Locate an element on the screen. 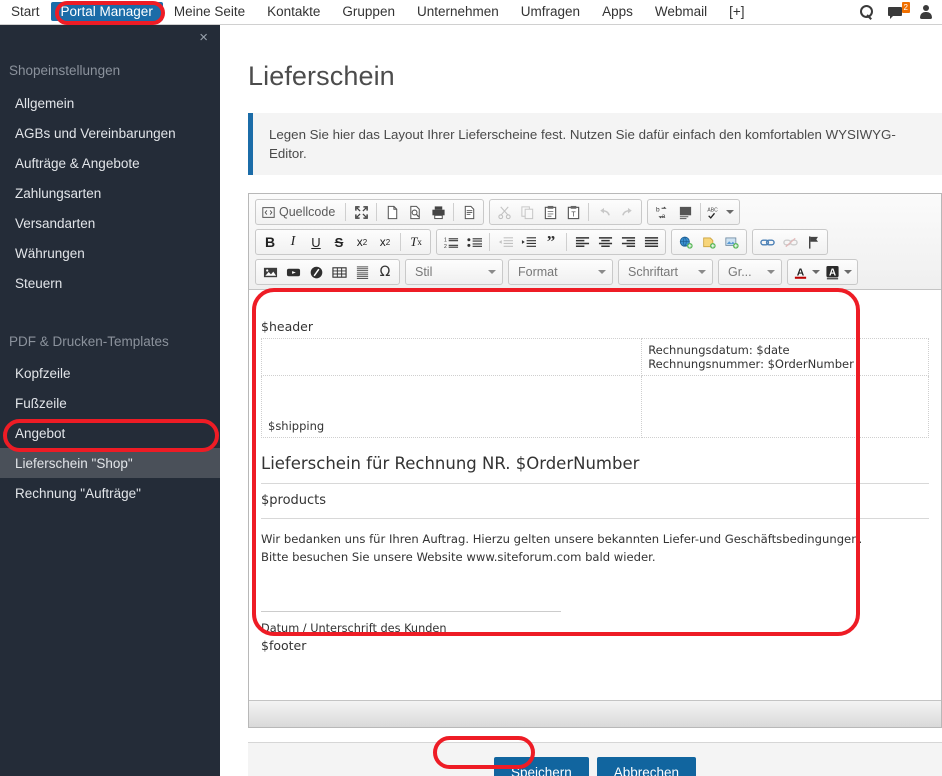 This screenshot has width=942, height=776. picture-icon is located at coordinates (270, 272).